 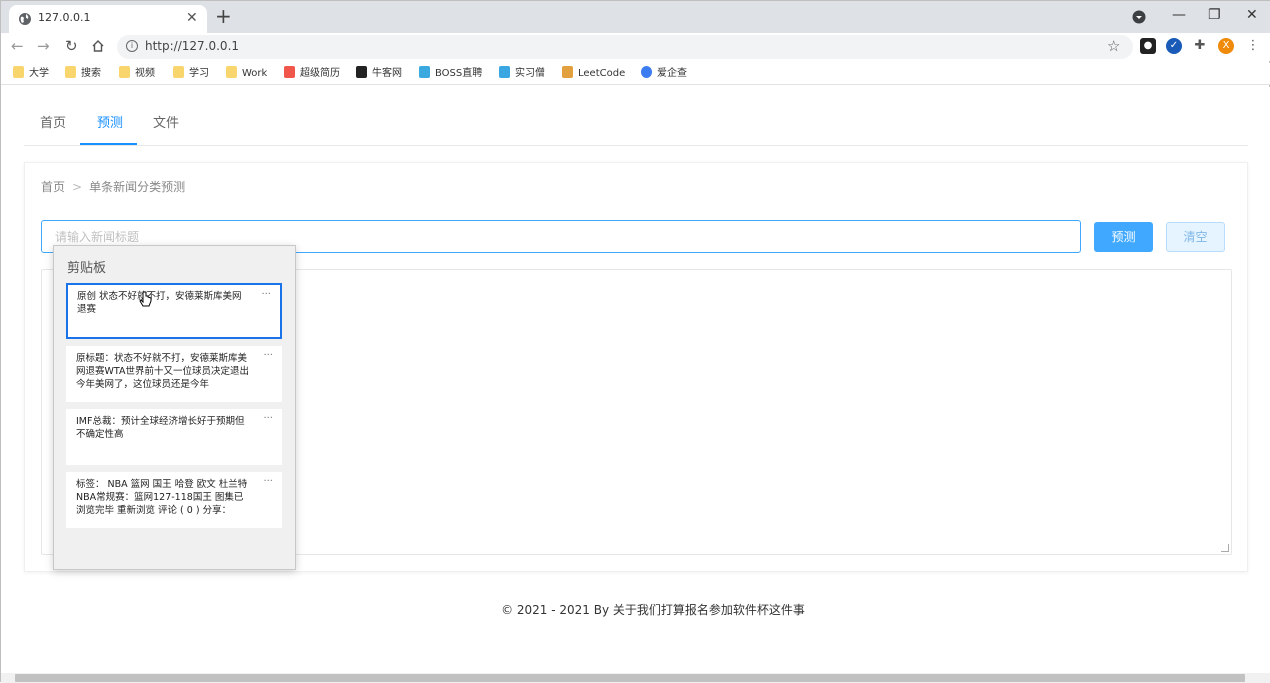 I want to click on forward-icon: →, so click(x=43, y=46).